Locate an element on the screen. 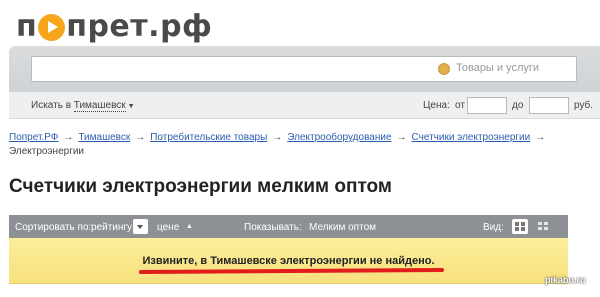 This screenshot has height=297, width=600. search-placeholder: Товары и услуги is located at coordinates (498, 68).